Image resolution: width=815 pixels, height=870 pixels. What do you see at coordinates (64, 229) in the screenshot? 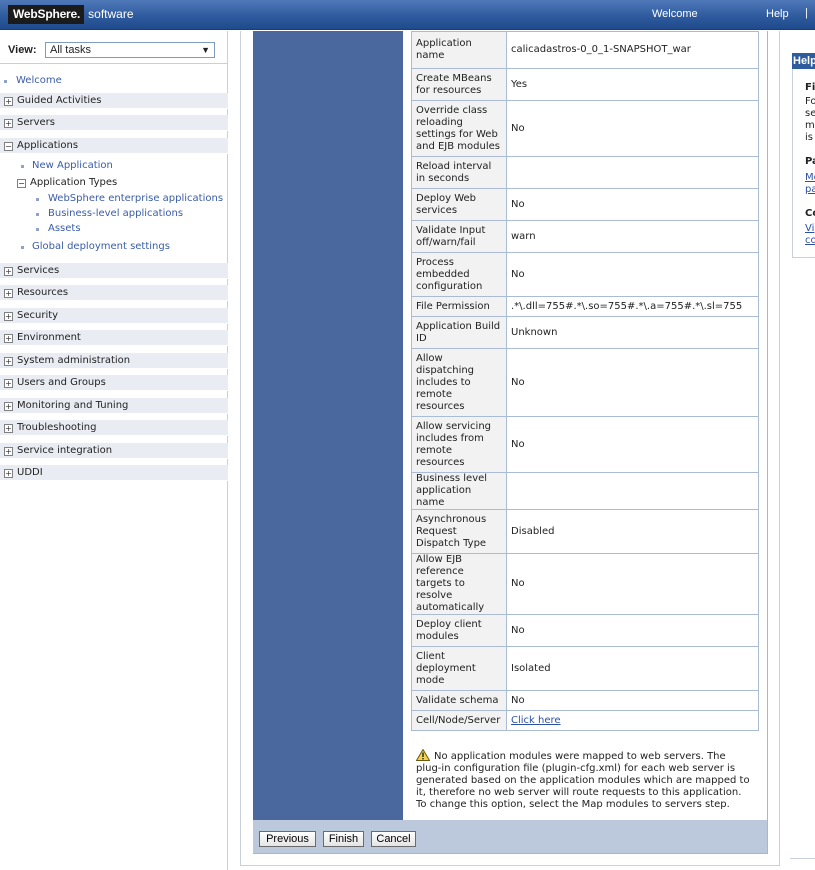
I see `nav-assets-label: Assets` at bounding box center [64, 229].